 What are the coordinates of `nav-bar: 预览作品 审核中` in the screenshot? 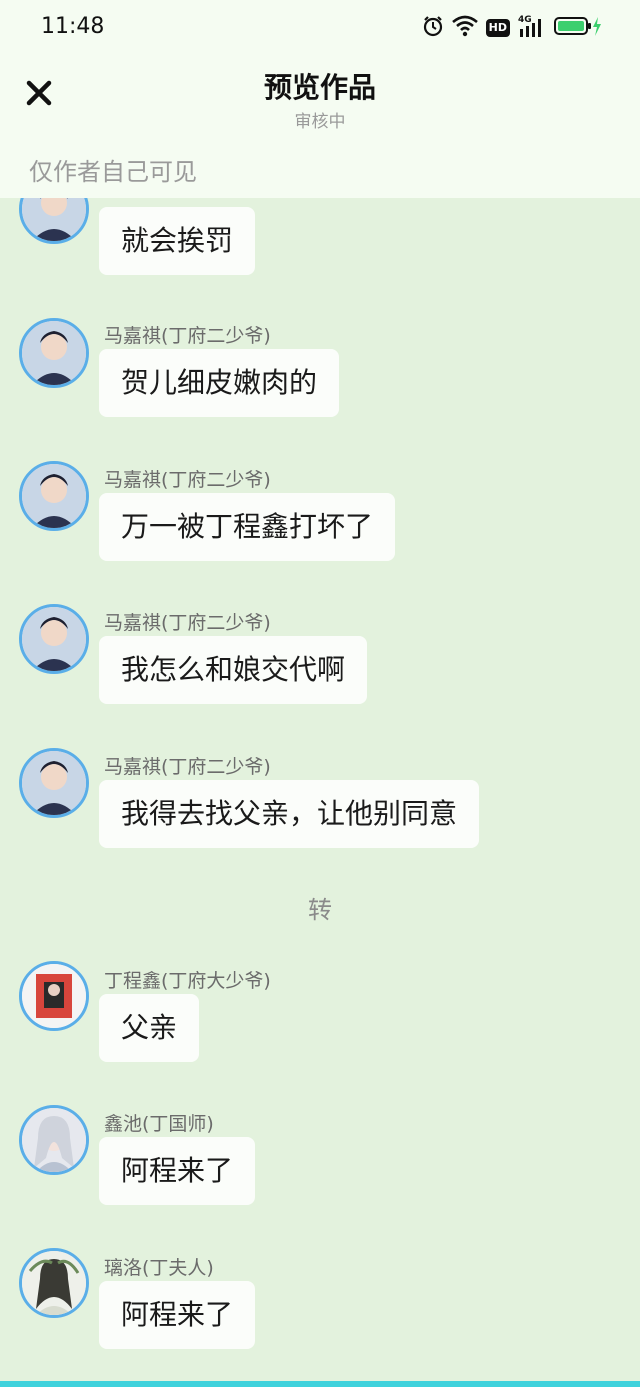 It's located at (320, 98).